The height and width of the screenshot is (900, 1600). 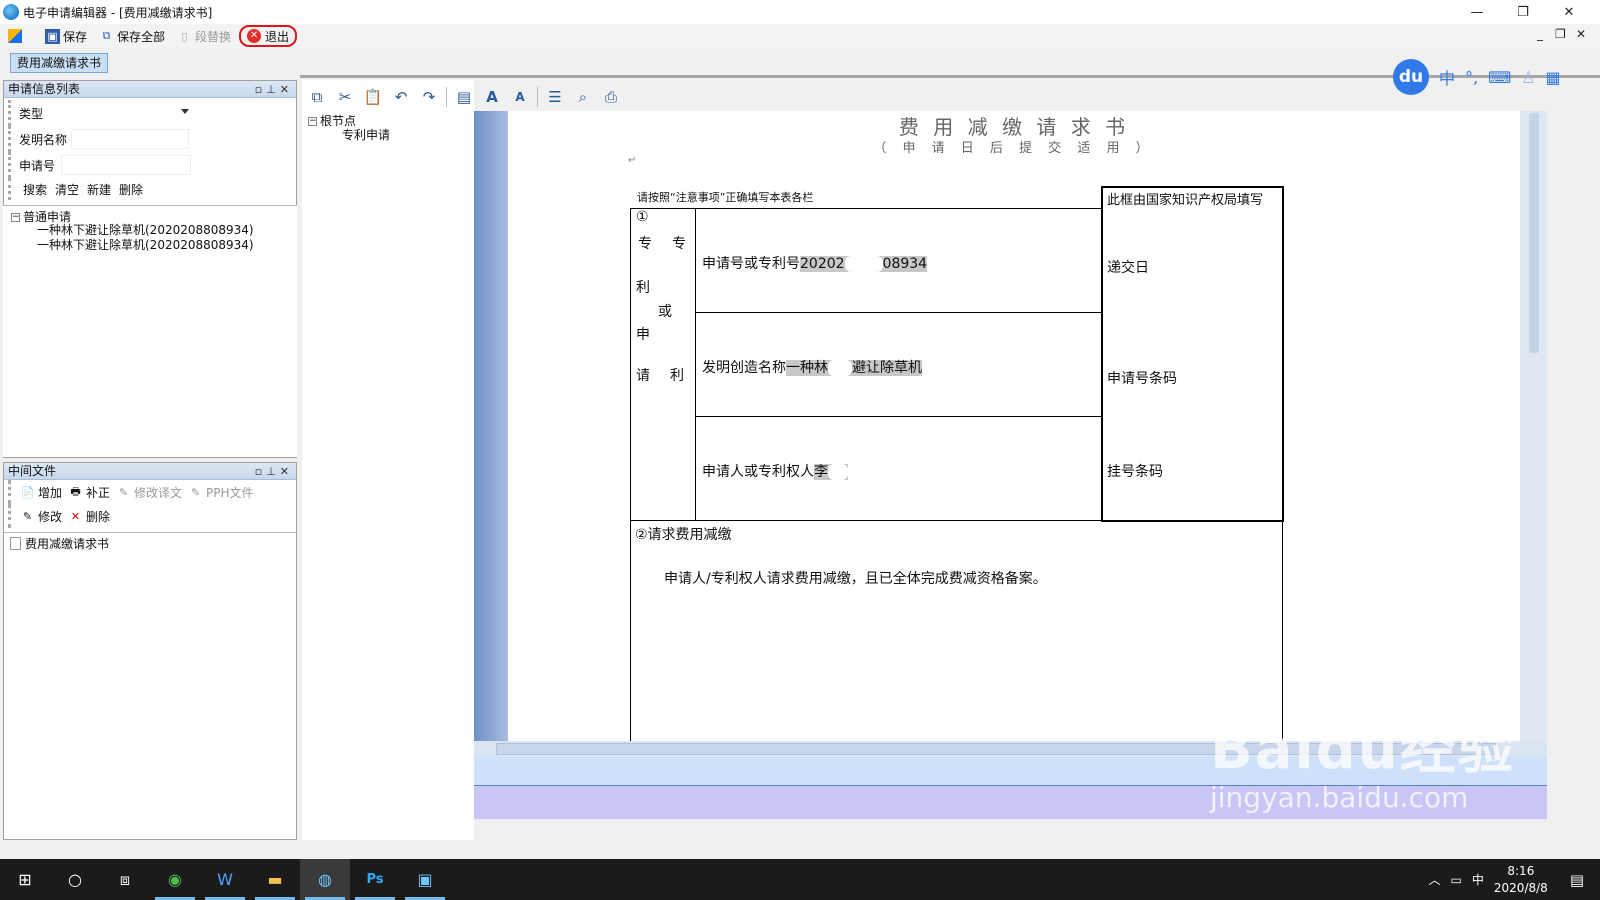 I want to click on mdi-restore-button: ❐, so click(x=1560, y=34).